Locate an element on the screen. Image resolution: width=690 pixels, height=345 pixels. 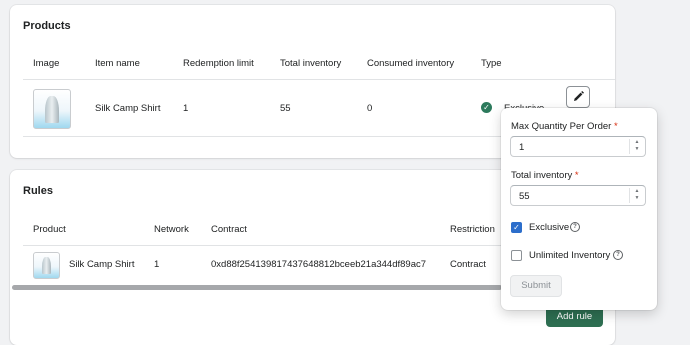
max-quantity-input: 1 ▲ ▼ is located at coordinates (578, 146).